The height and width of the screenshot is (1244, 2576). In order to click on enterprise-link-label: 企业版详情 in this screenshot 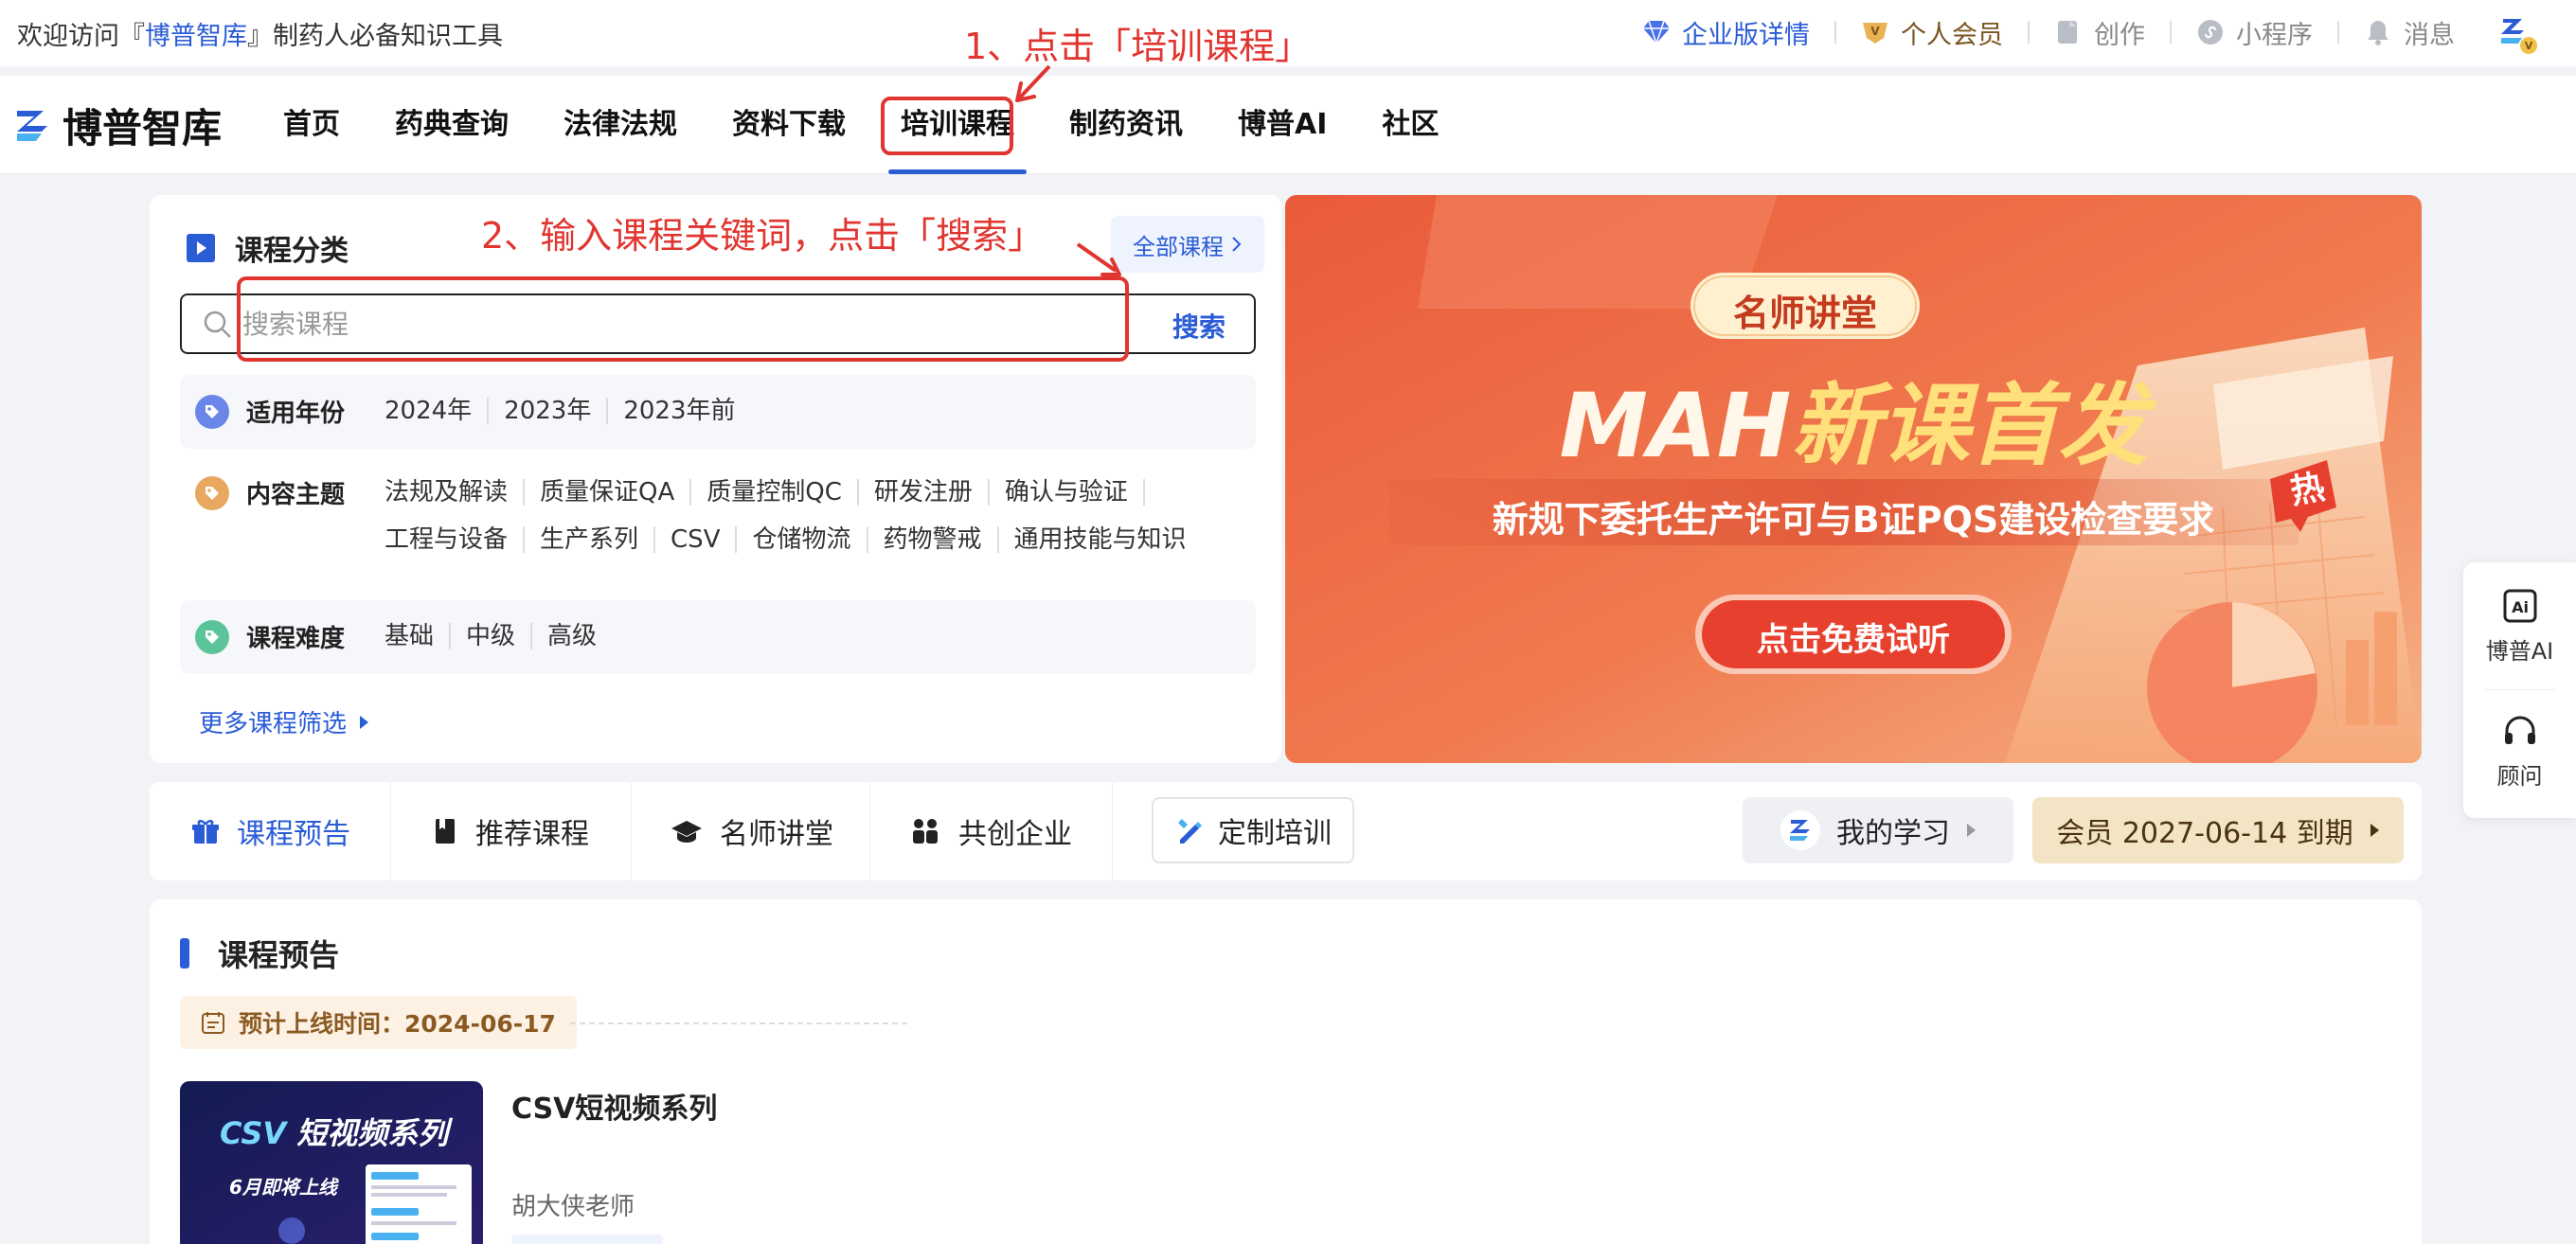, I will do `click(1746, 35)`.